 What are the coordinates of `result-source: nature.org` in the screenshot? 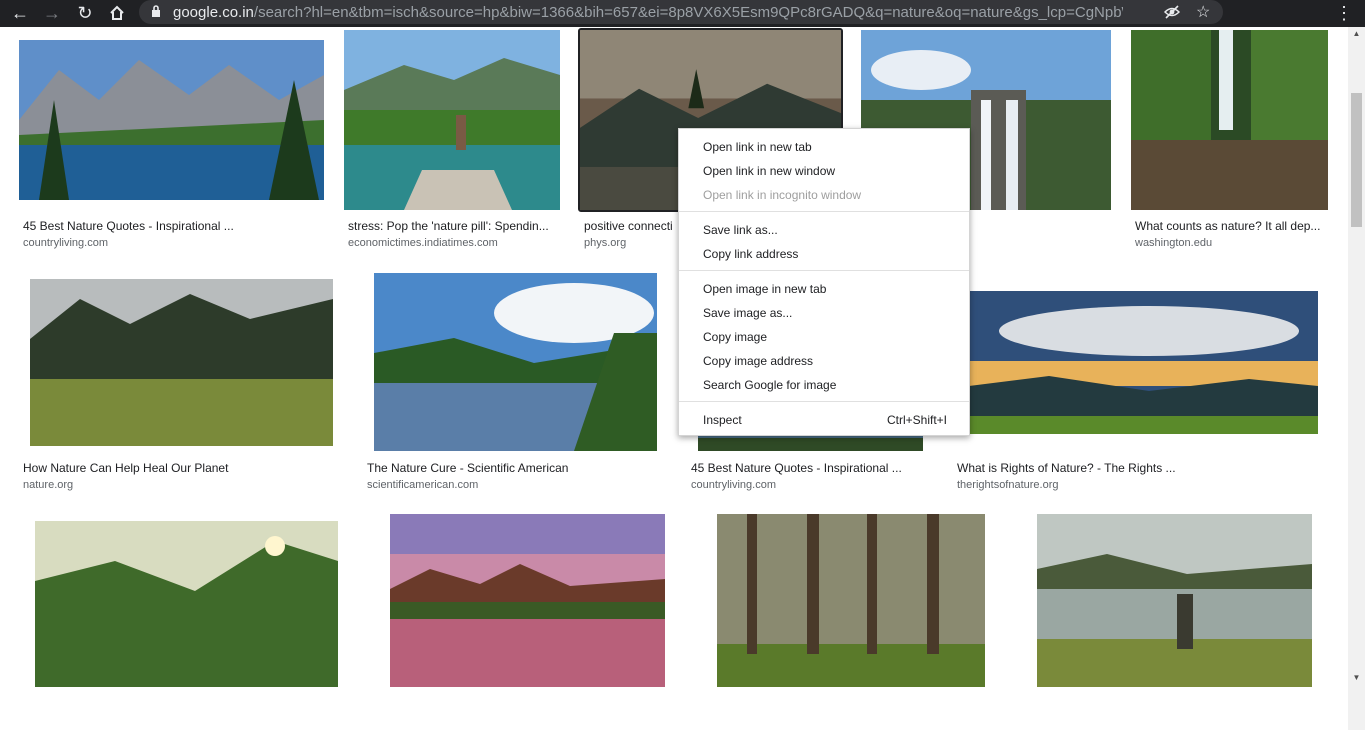 It's located at (178, 485).